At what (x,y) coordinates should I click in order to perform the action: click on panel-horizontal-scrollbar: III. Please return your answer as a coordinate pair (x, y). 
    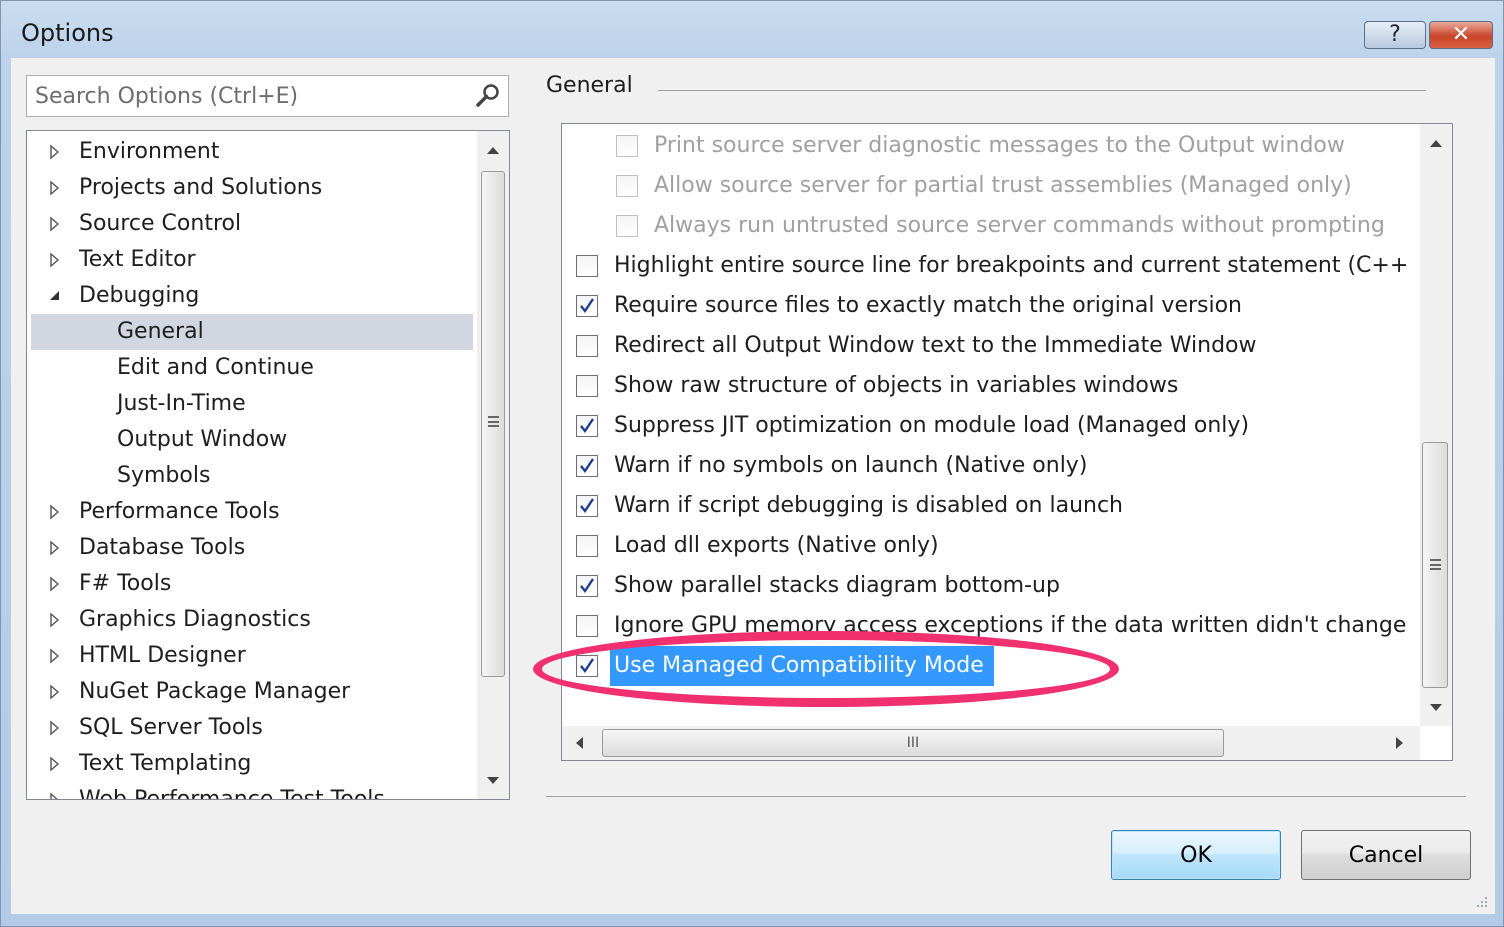
    Looking at the image, I should click on (991, 743).